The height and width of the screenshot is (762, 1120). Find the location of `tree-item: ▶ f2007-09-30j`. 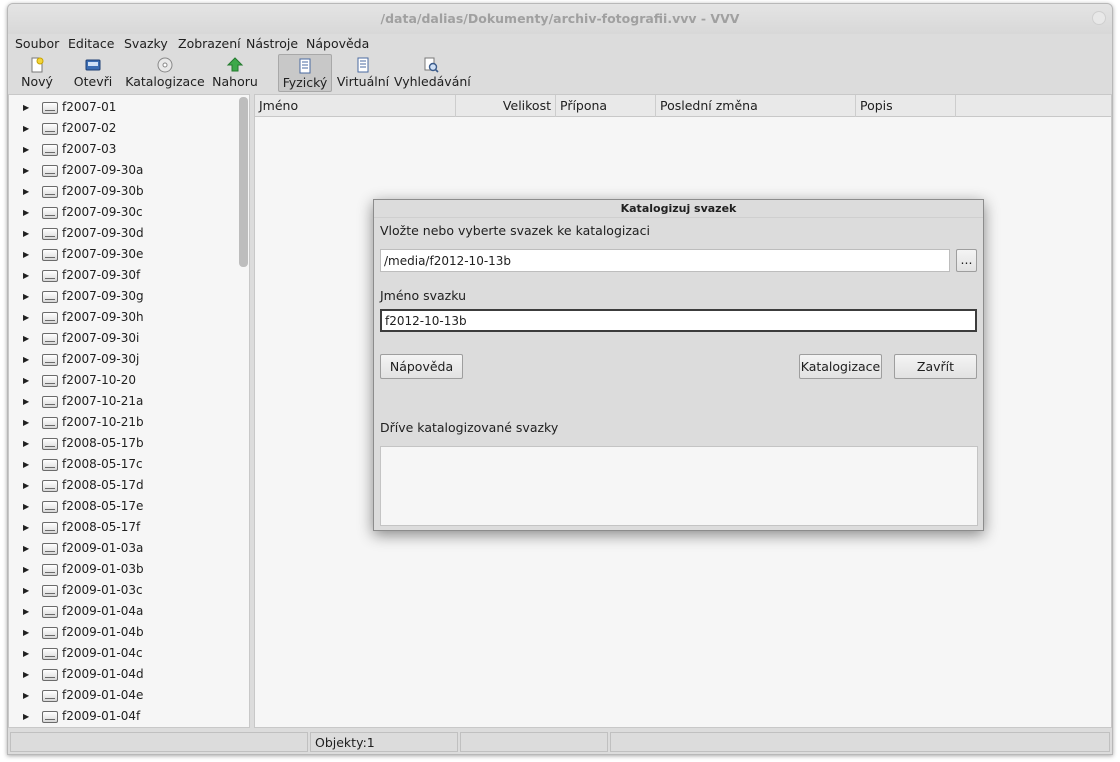

tree-item: ▶ f2007-09-30j is located at coordinates (123, 359).